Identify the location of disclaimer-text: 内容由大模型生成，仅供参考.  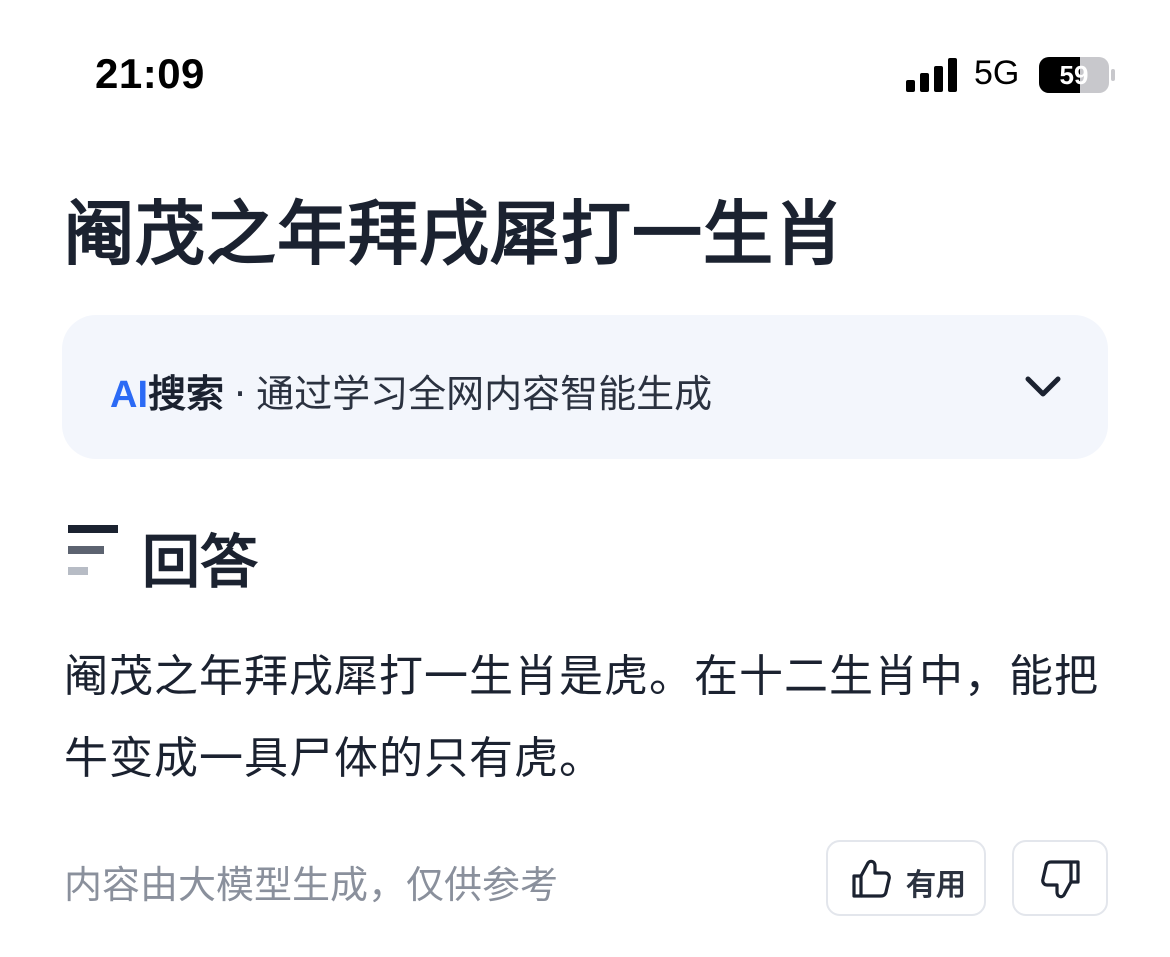
(311, 885).